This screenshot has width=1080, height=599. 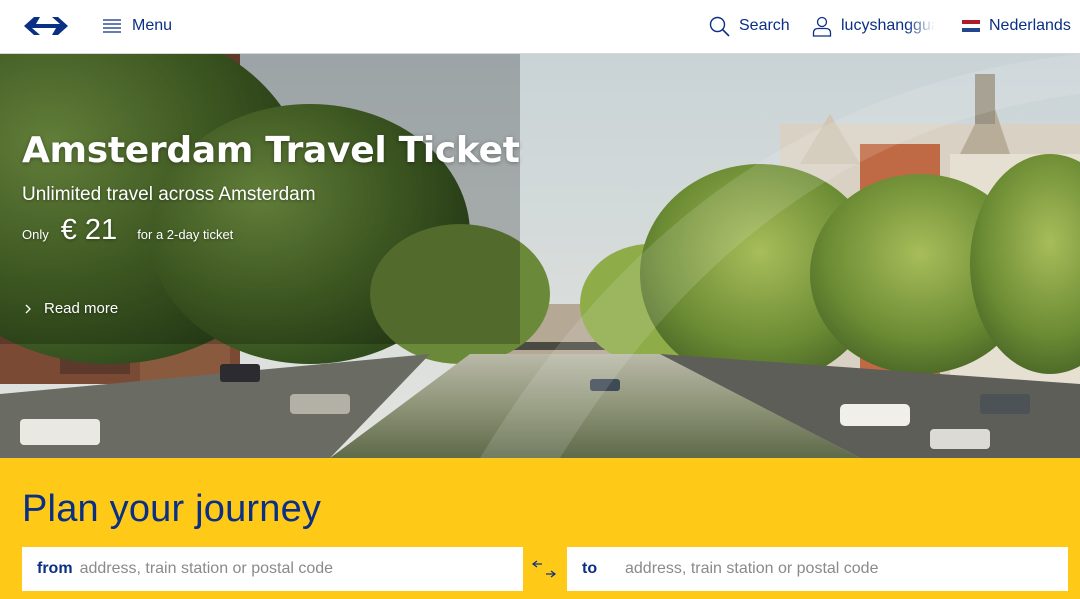 What do you see at coordinates (540, 27) in the screenshot?
I see `top-navigation-bar: Menu Search lucyshangguan Nederlands` at bounding box center [540, 27].